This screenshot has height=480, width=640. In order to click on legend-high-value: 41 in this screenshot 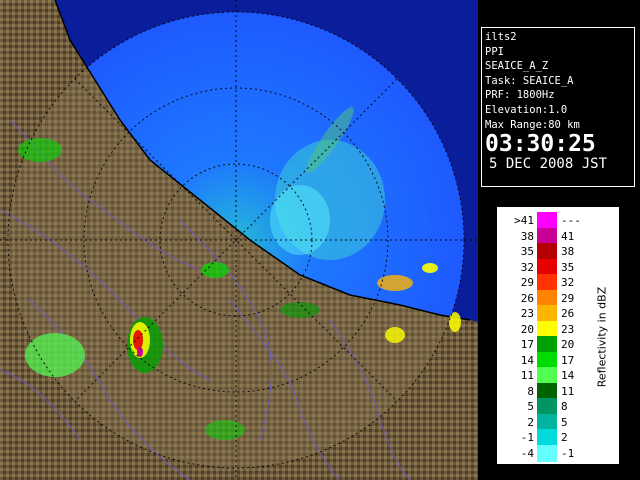, I will do `click(568, 236)`.